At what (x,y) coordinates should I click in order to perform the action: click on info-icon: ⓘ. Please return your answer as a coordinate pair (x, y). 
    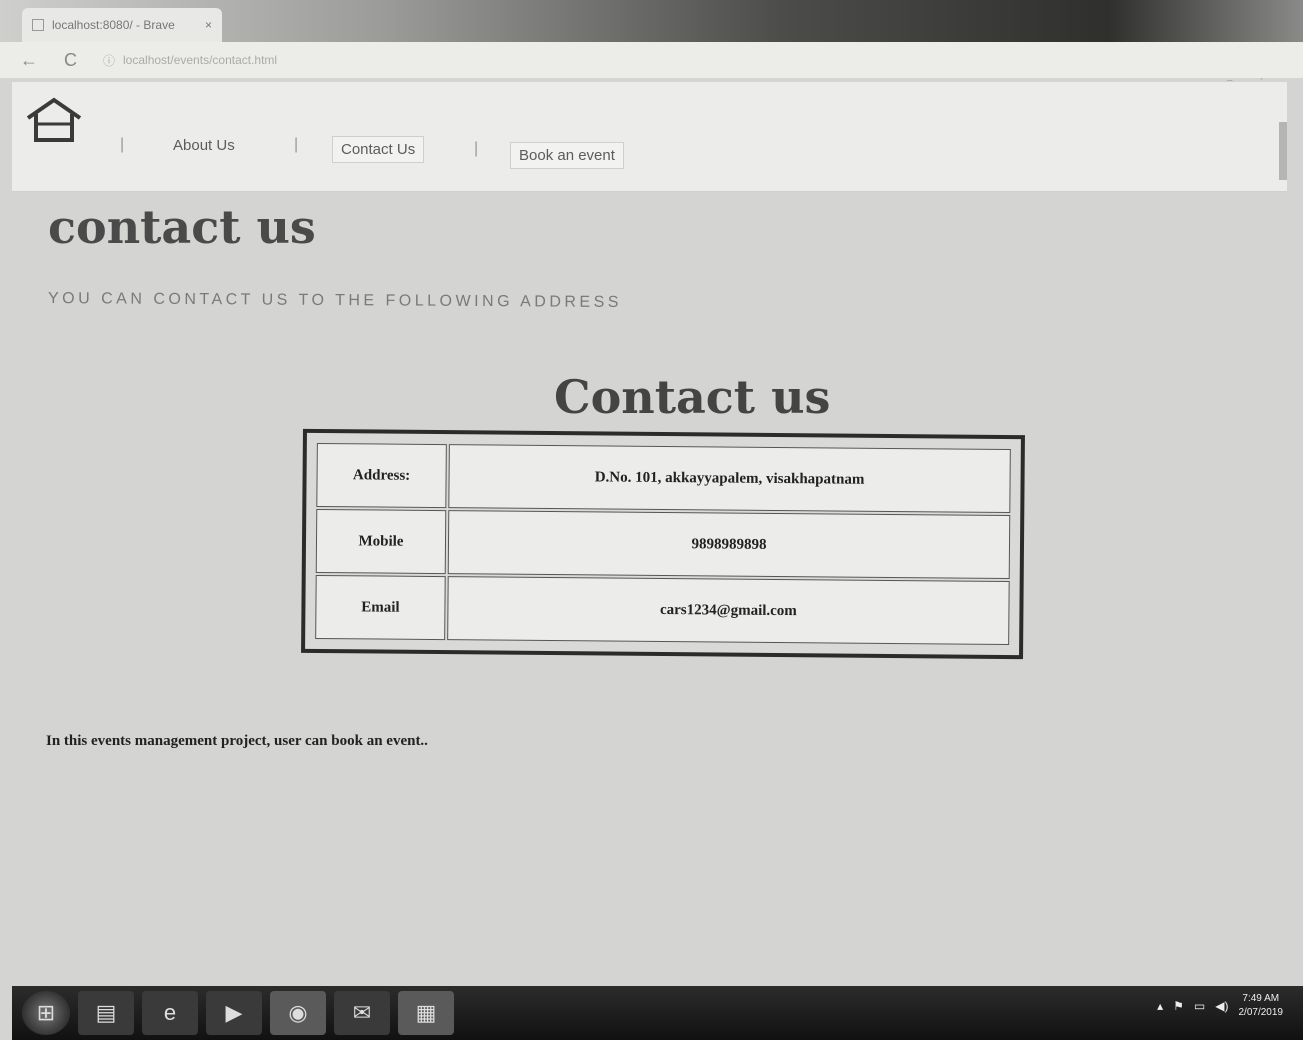
    Looking at the image, I should click on (109, 60).